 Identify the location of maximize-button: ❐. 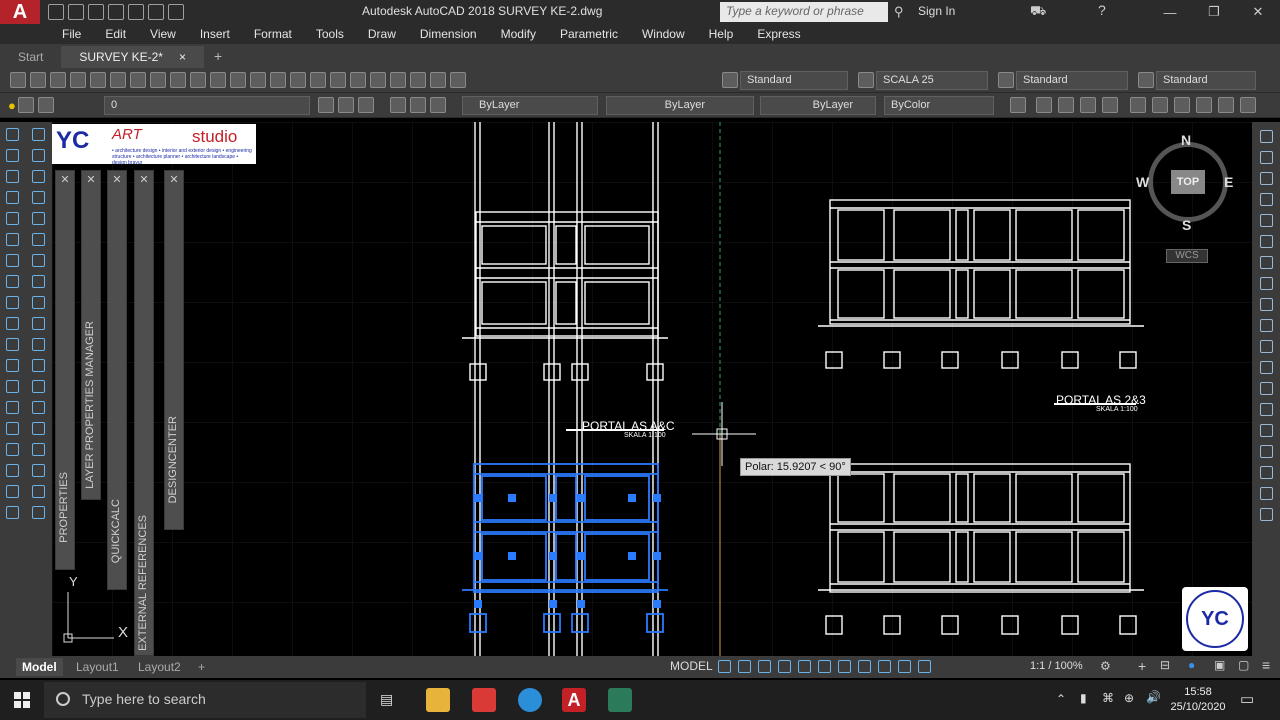
(1214, 12).